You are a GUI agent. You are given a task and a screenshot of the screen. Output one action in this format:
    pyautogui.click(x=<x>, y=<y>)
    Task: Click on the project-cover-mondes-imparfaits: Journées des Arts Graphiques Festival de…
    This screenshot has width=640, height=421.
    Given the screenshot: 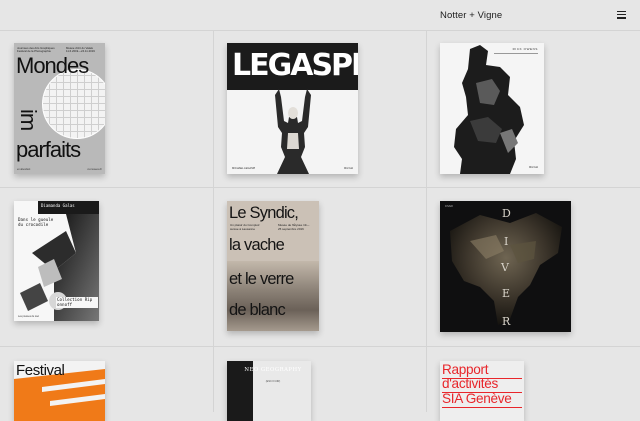 What is the action you would take?
    pyautogui.click(x=59, y=108)
    